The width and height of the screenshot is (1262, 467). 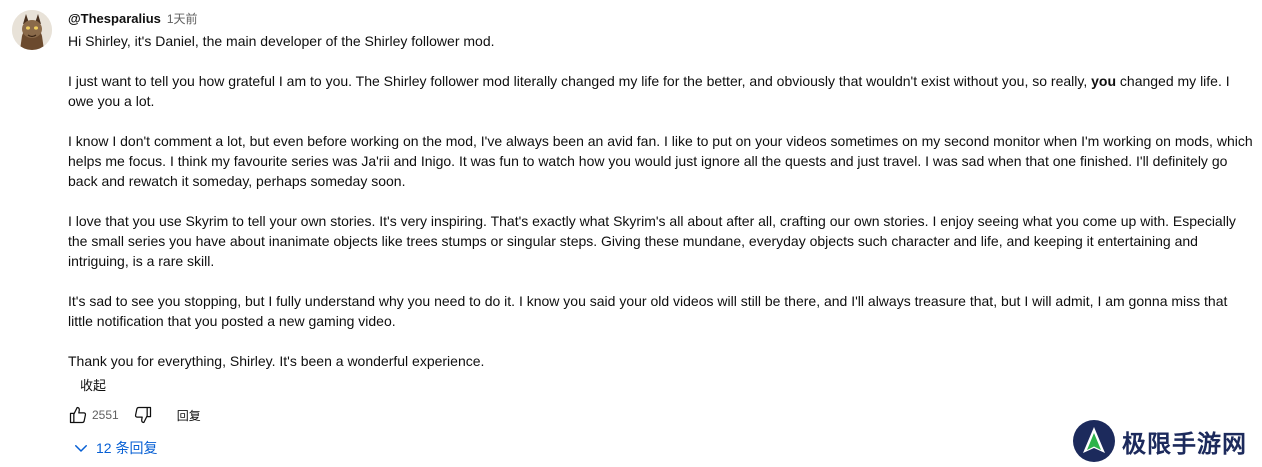 I want to click on replies-count-label: 12 条回复, so click(x=127, y=448).